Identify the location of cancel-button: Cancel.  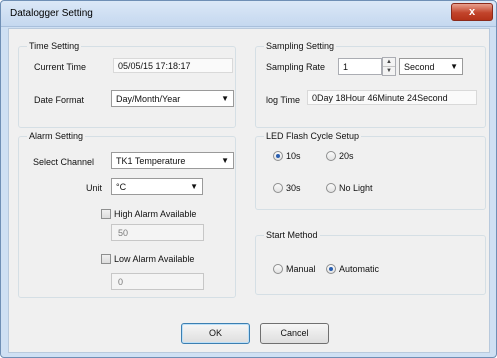
(294, 333).